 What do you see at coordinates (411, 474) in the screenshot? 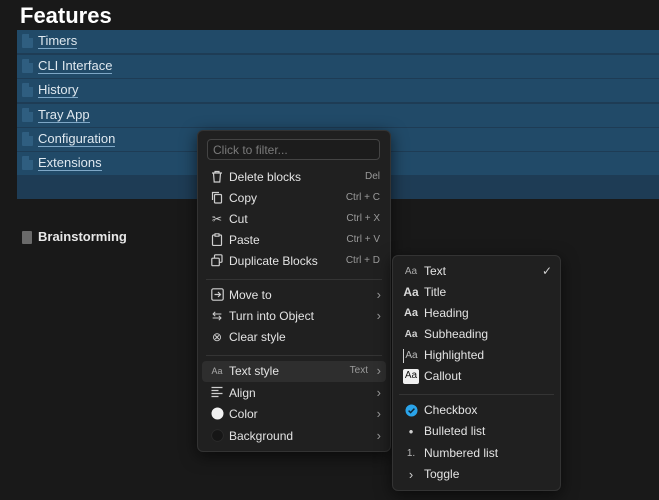
I see `toggle-chevron-icon: ›` at bounding box center [411, 474].